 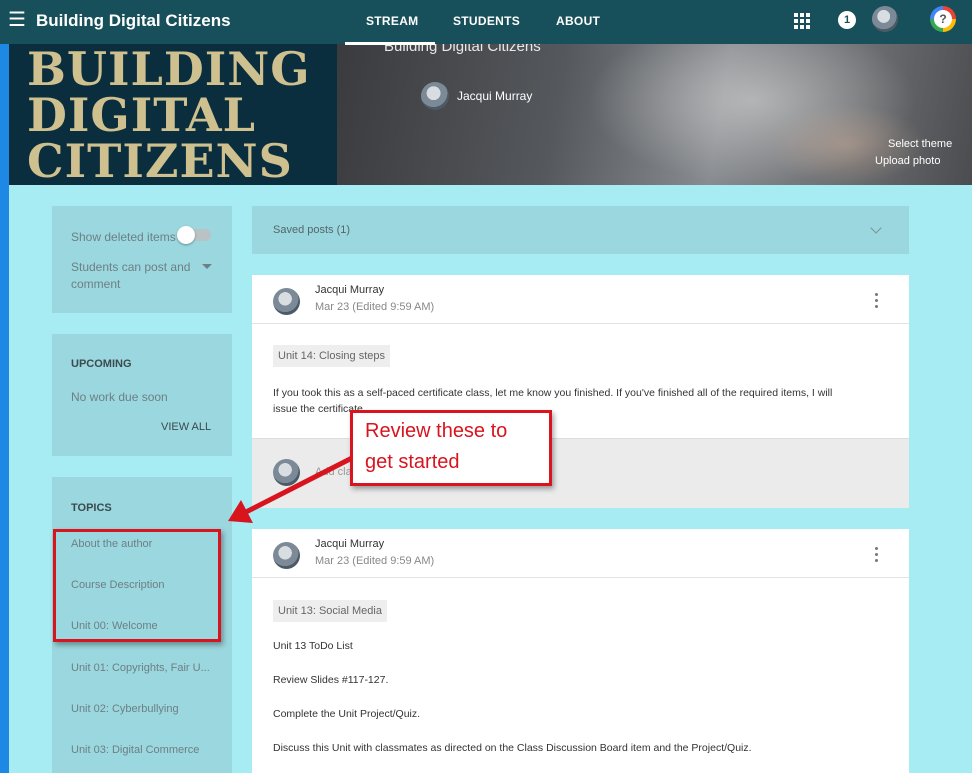 What do you see at coordinates (885, 19) in the screenshot?
I see `user-avatar` at bounding box center [885, 19].